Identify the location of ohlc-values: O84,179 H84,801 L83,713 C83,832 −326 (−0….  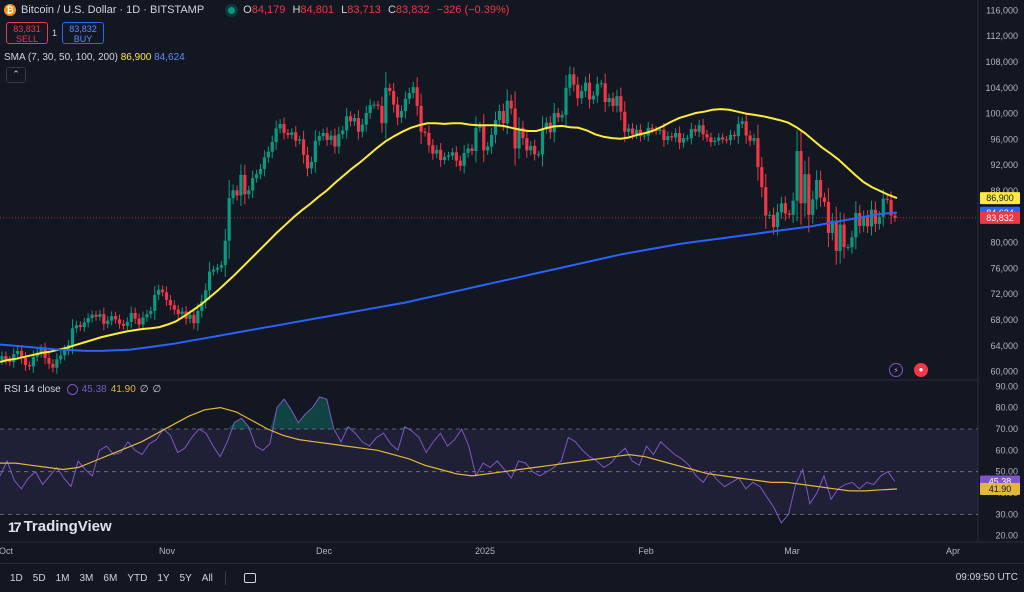
(376, 10).